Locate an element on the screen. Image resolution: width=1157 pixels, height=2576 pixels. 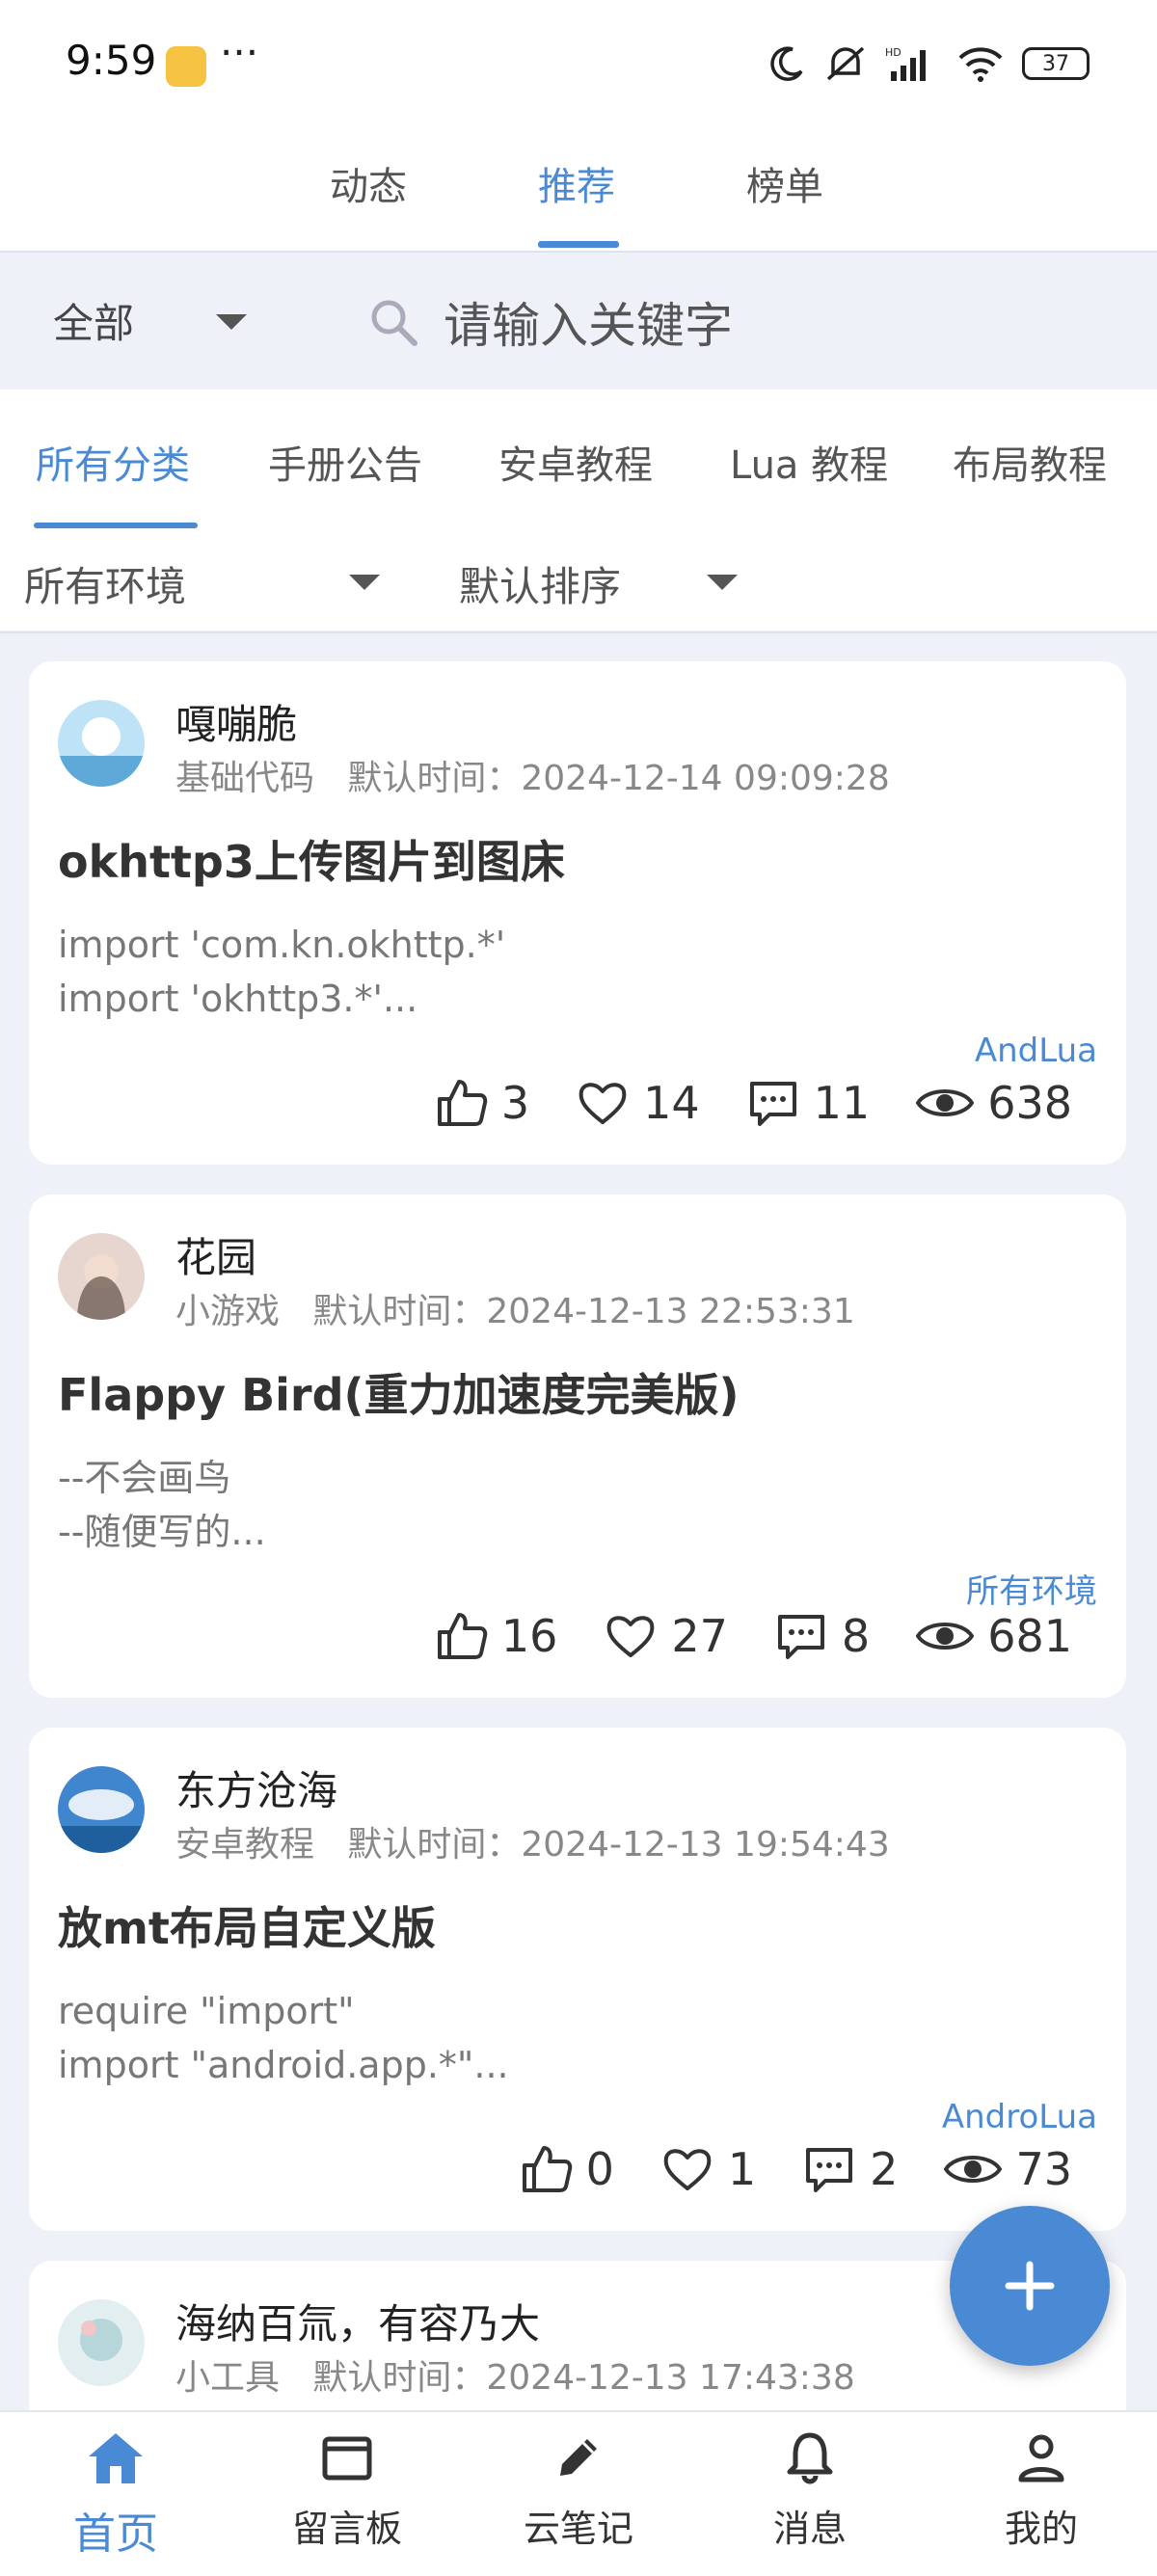
excerpt-line: --不会画鸟 is located at coordinates (144, 1478).